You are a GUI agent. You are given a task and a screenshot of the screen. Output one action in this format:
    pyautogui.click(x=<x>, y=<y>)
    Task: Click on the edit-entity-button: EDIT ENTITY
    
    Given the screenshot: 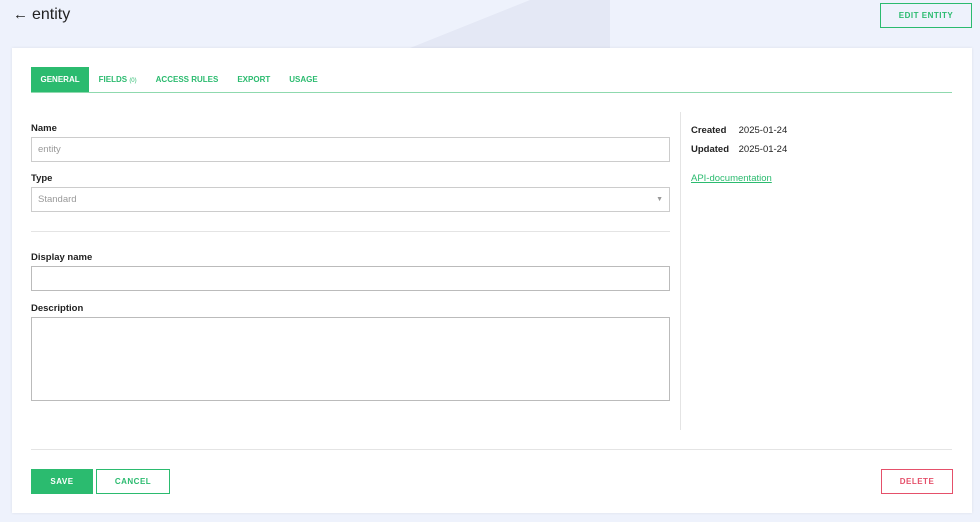 What is the action you would take?
    pyautogui.click(x=926, y=15)
    